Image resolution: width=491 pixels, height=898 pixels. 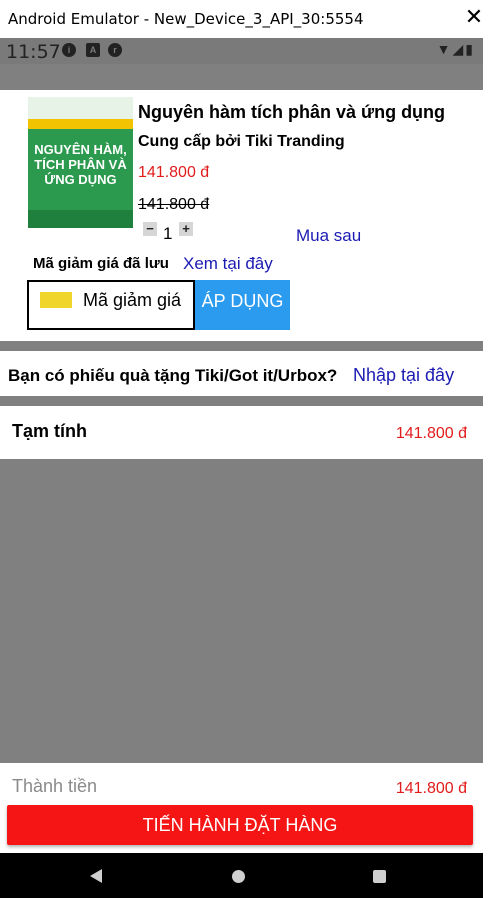 I want to click on subtotal-label: Tạm tính, so click(x=49, y=431).